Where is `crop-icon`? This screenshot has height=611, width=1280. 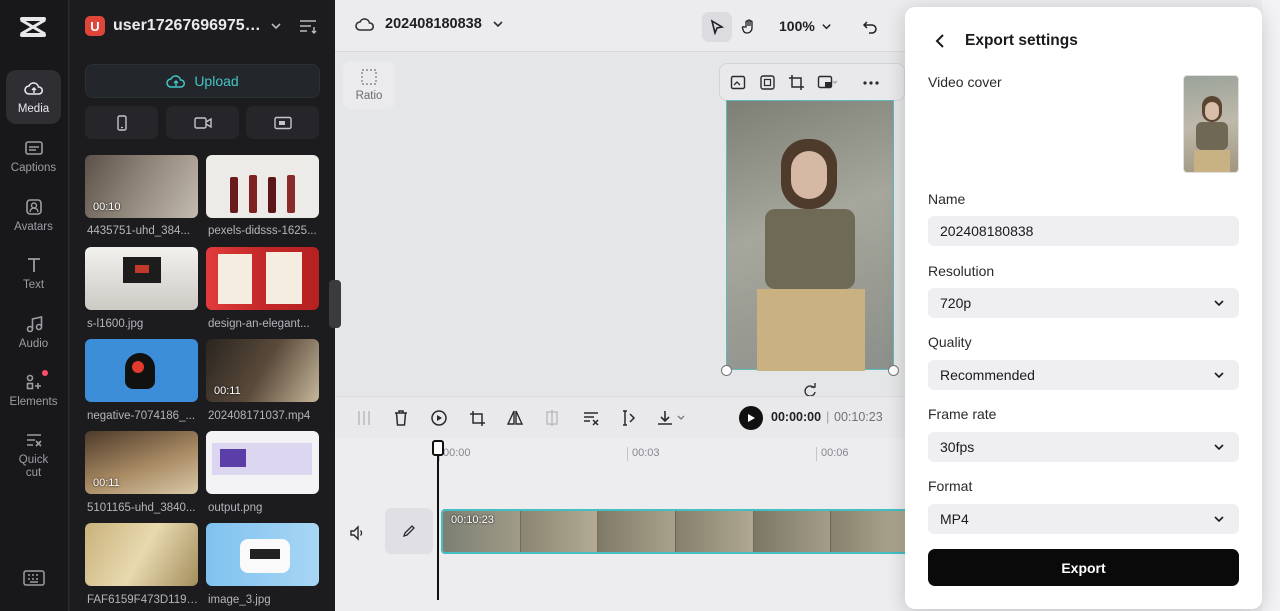 crop-icon is located at coordinates (796, 82).